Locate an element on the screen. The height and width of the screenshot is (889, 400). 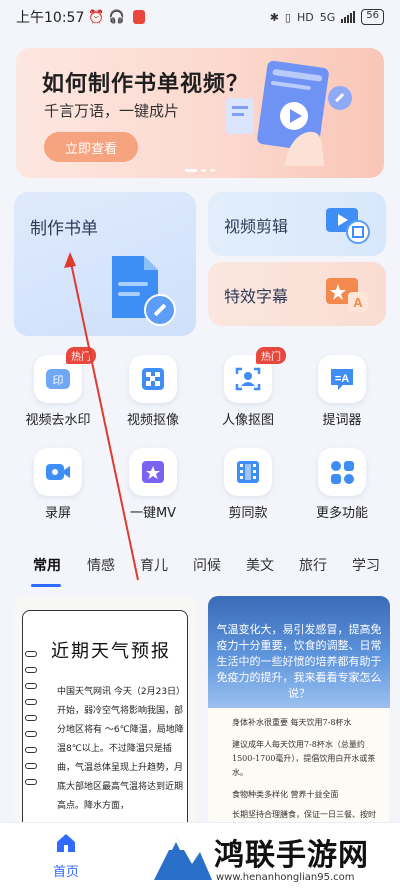
banner-pagination is located at coordinates (200, 170).